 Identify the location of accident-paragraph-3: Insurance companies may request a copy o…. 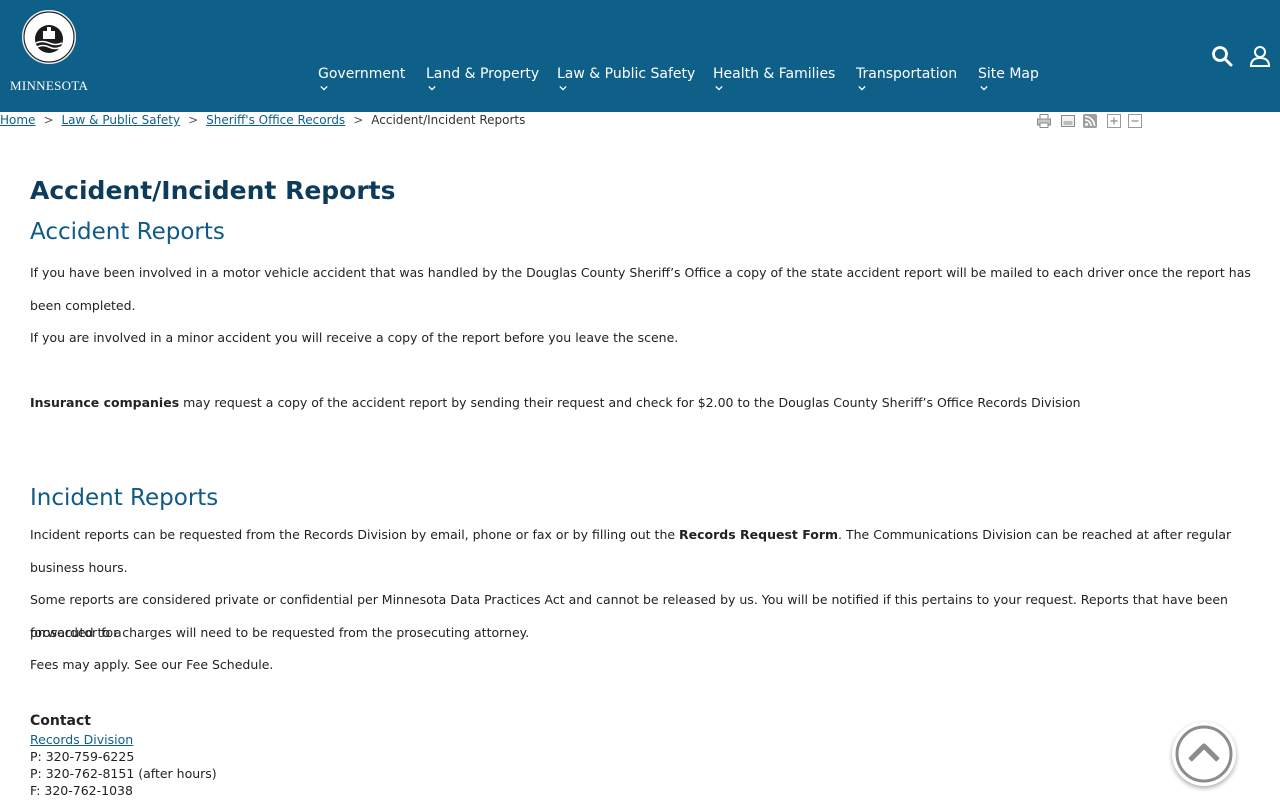
(645, 402).